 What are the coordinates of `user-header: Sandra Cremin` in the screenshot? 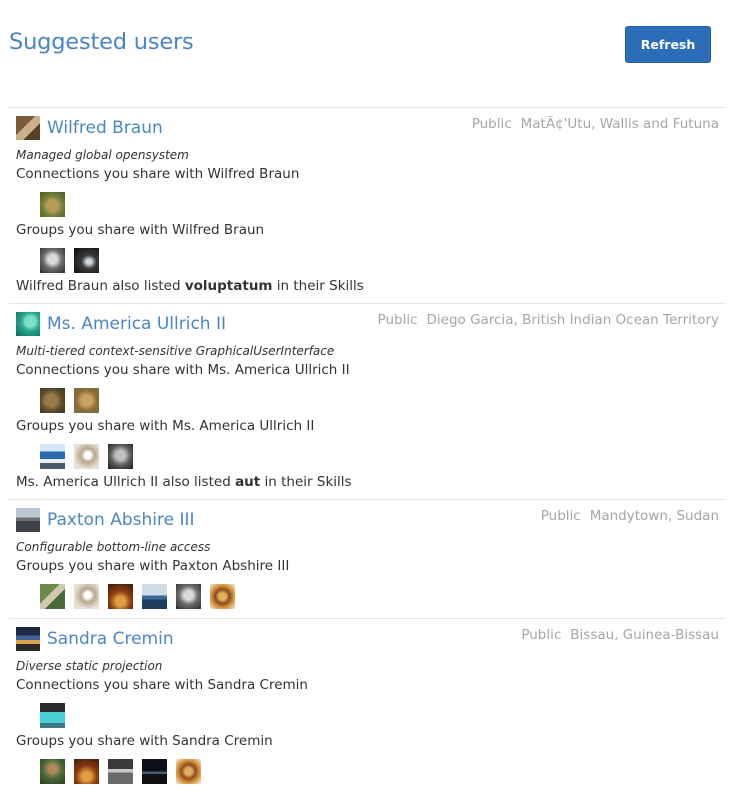 It's located at (95, 639).